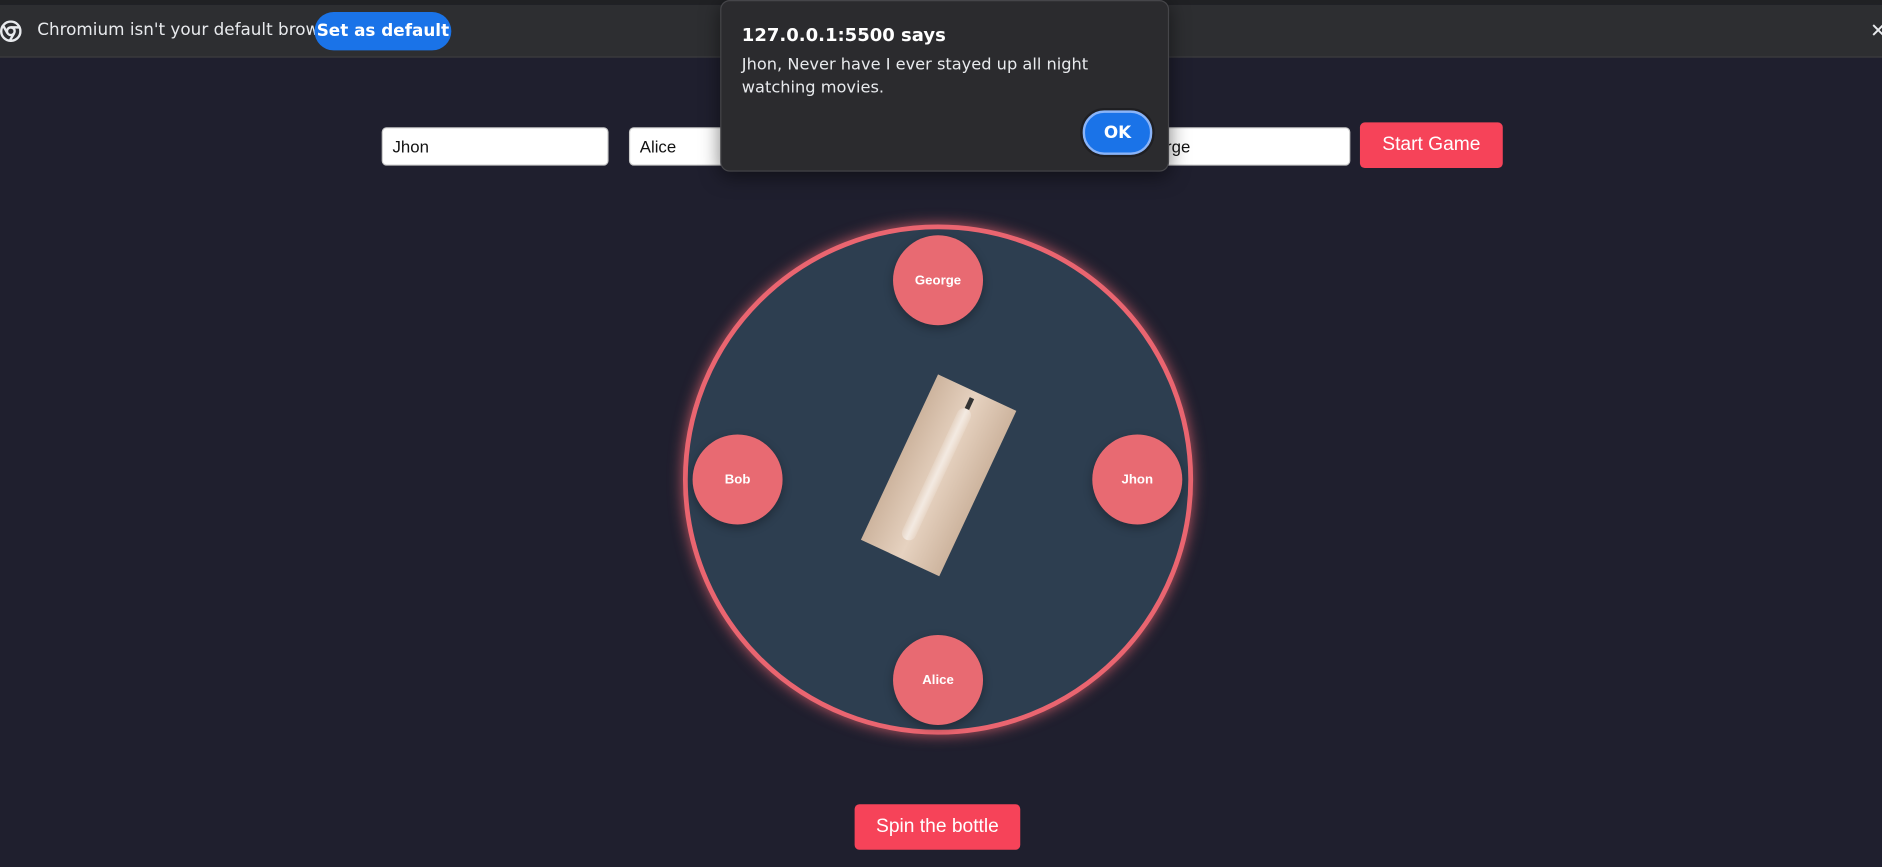  What do you see at coordinates (676, 146) in the screenshot?
I see `player2-name-input` at bounding box center [676, 146].